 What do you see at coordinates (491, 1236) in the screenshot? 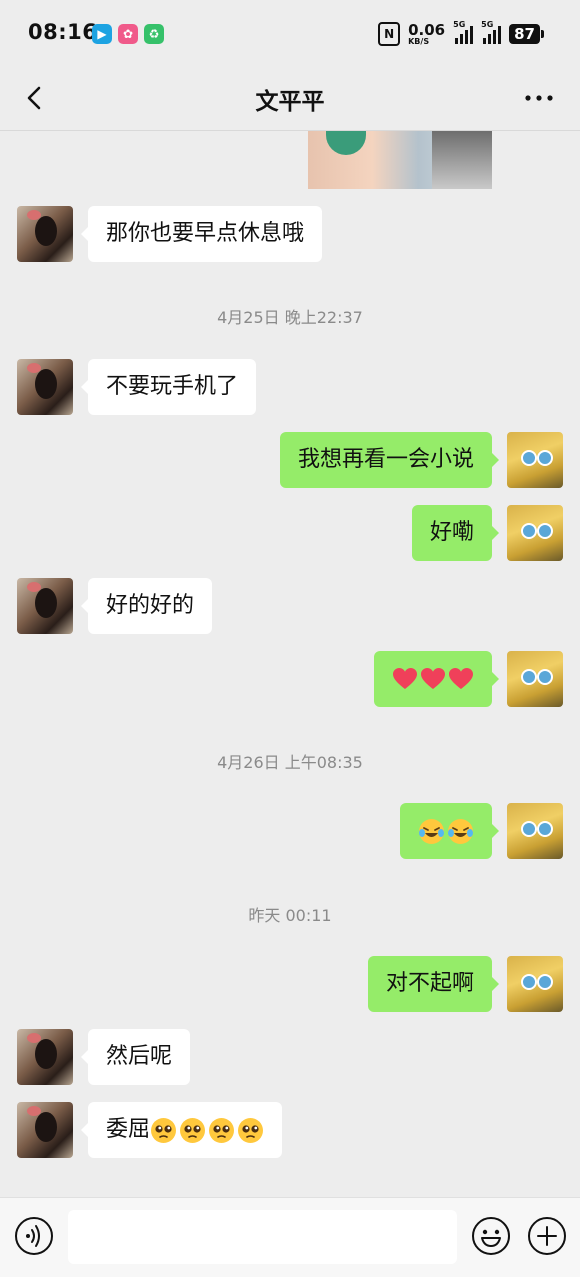
I see `emoji-icon` at bounding box center [491, 1236].